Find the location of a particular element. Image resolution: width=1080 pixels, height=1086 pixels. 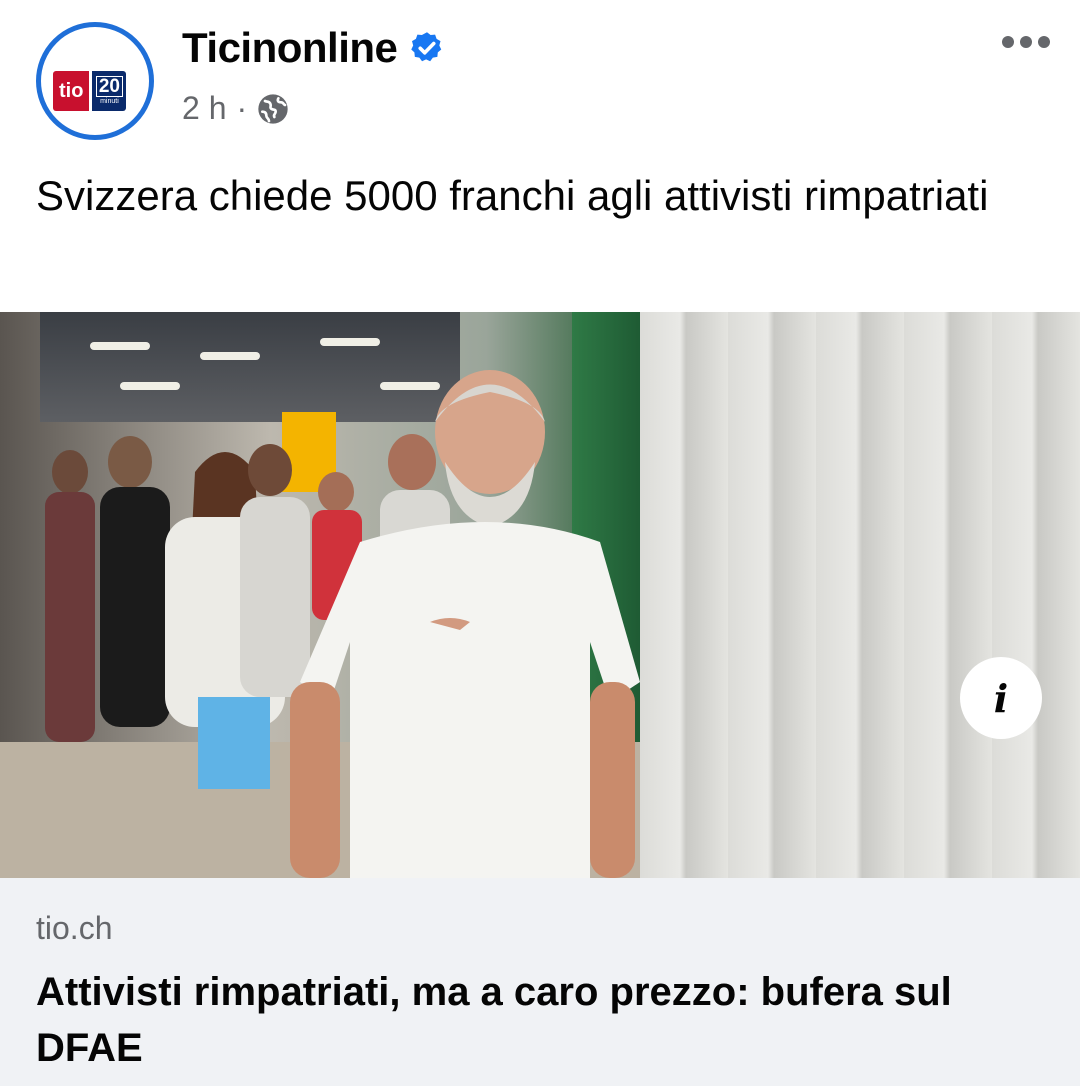

verified-badge-icon is located at coordinates (426, 47).